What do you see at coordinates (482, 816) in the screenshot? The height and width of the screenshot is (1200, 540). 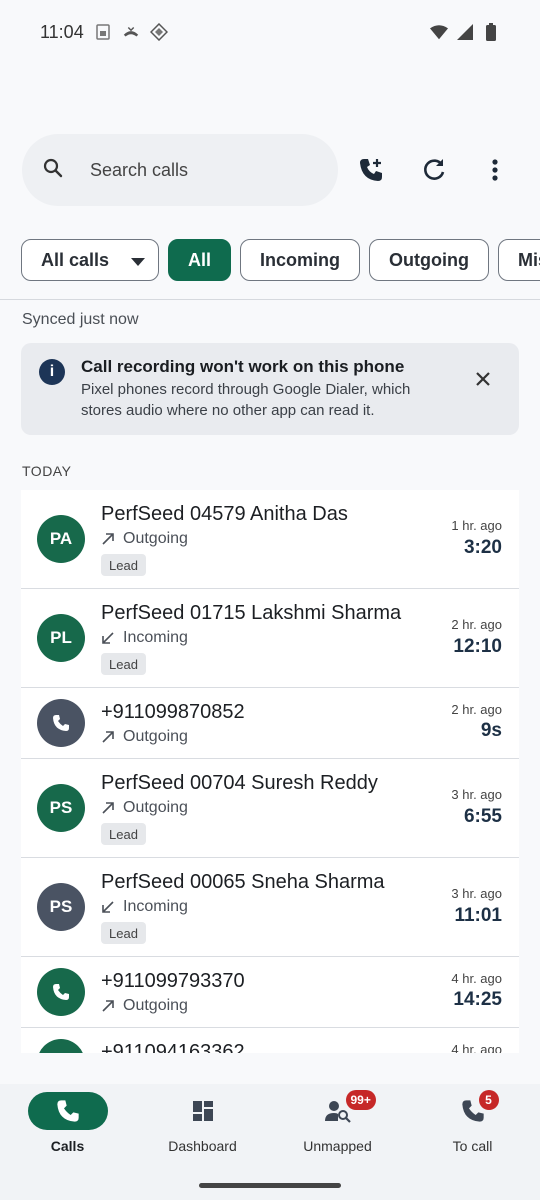 I see `call-duration: 6:55` at bounding box center [482, 816].